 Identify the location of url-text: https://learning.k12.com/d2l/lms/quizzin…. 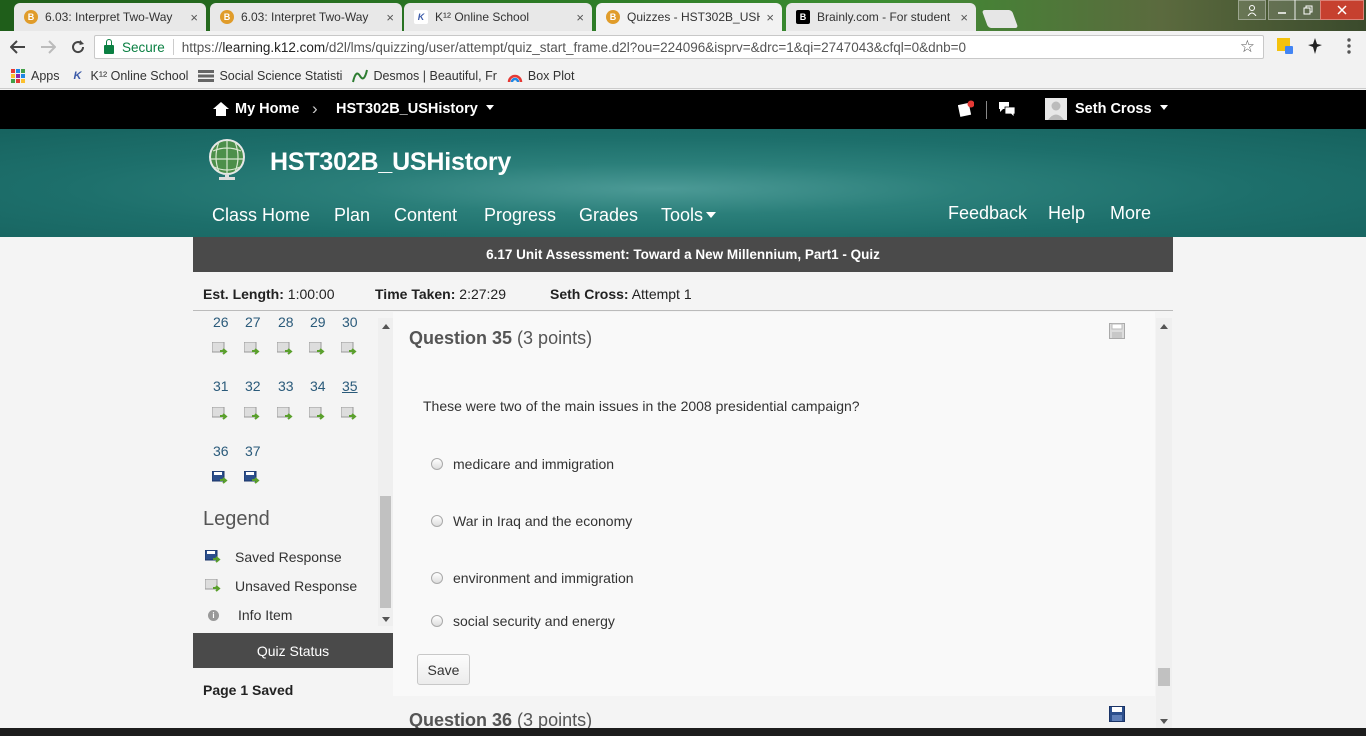
(574, 47).